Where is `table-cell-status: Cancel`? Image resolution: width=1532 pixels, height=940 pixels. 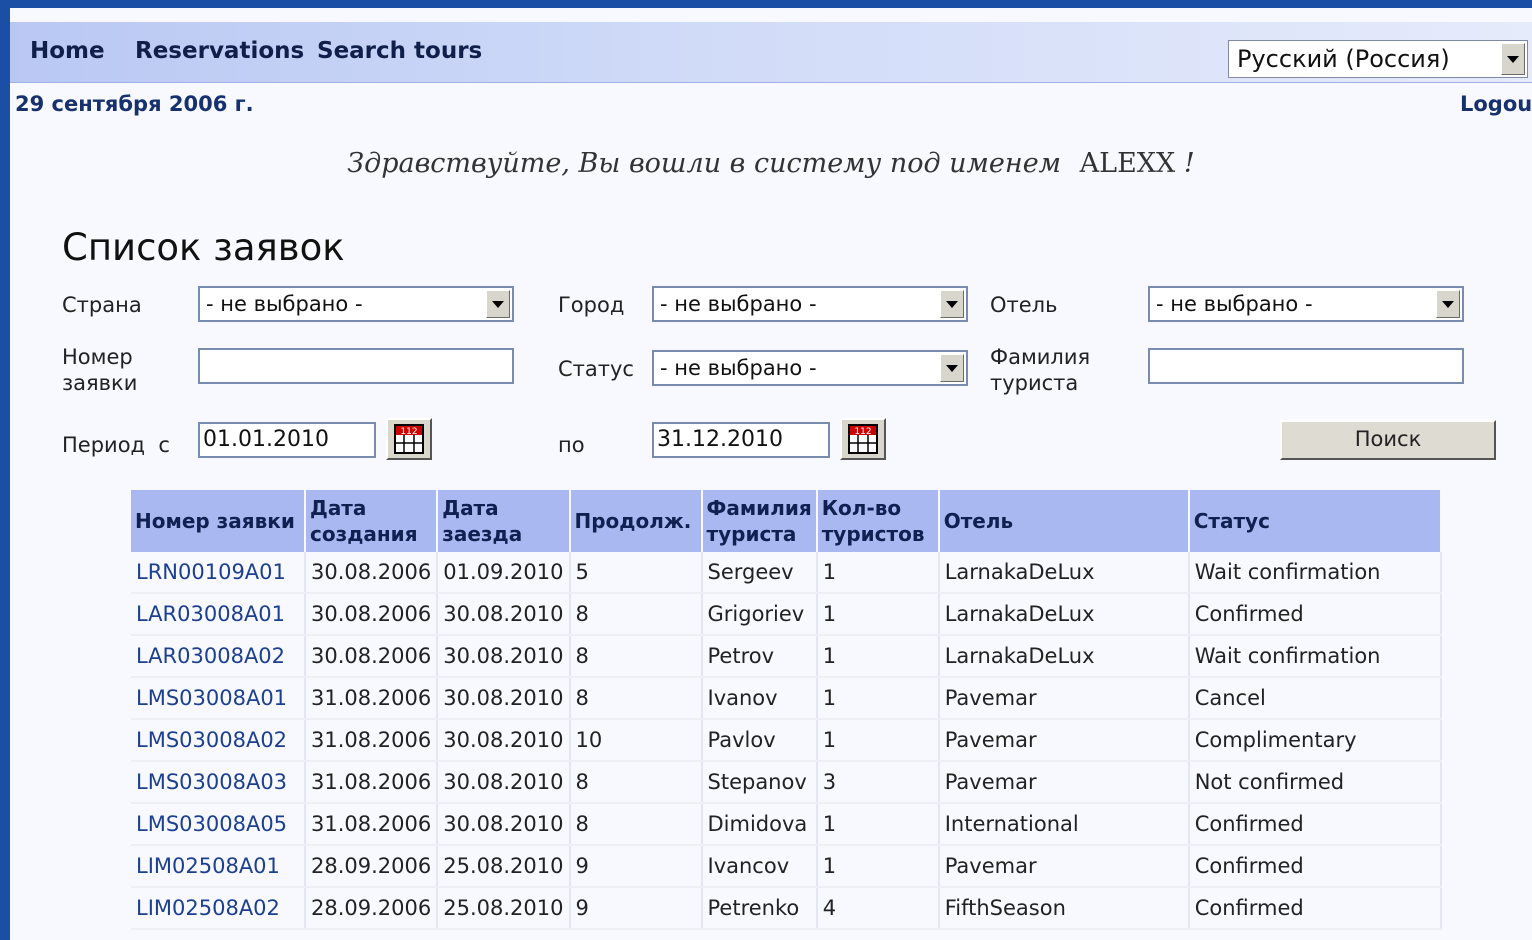
table-cell-status: Cancel is located at coordinates (1315, 698).